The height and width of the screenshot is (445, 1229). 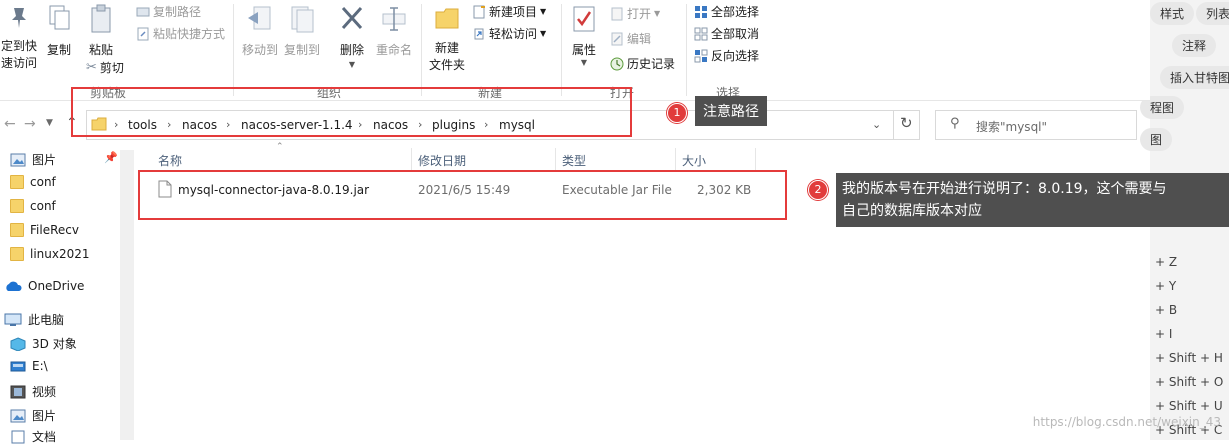 I want to click on search-placeholder: 搜索"mysql", so click(x=1011, y=126).